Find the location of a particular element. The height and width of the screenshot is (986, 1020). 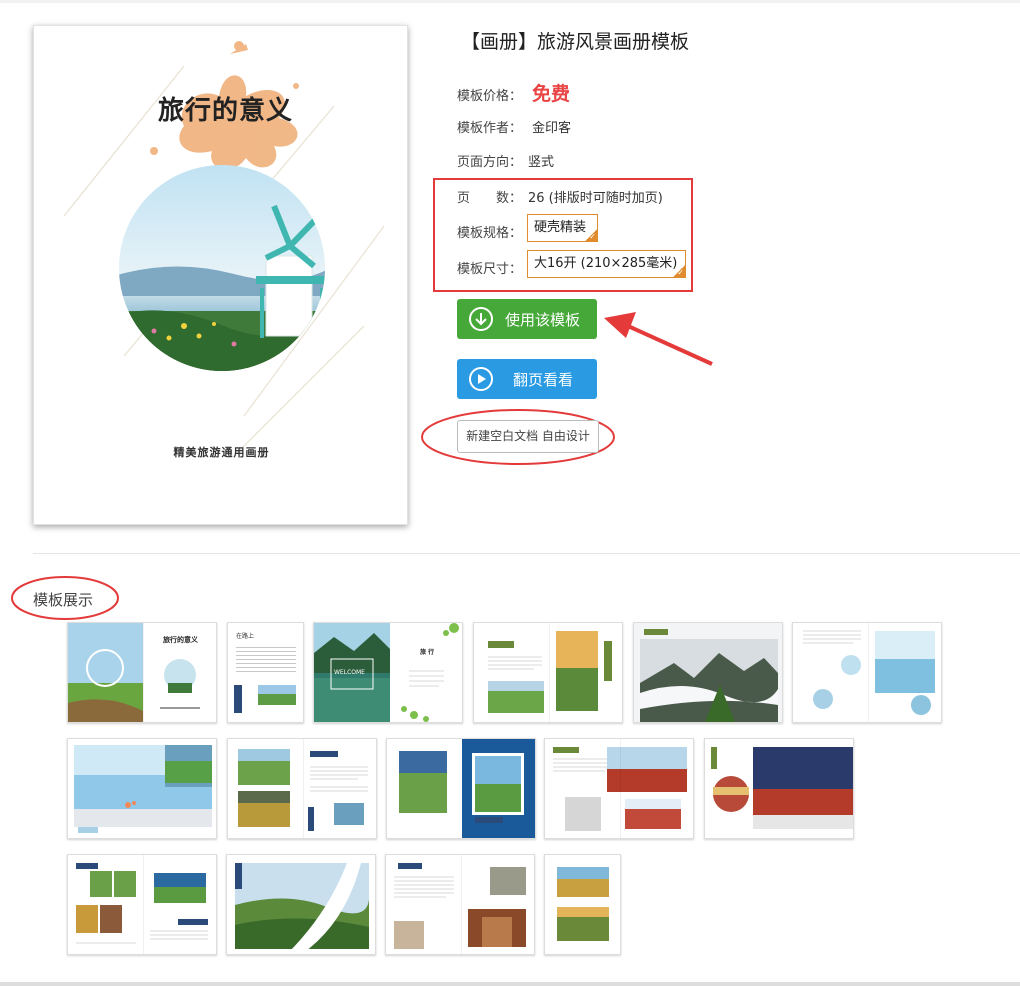

orientation-label: 页面方向： is located at coordinates (490, 162).